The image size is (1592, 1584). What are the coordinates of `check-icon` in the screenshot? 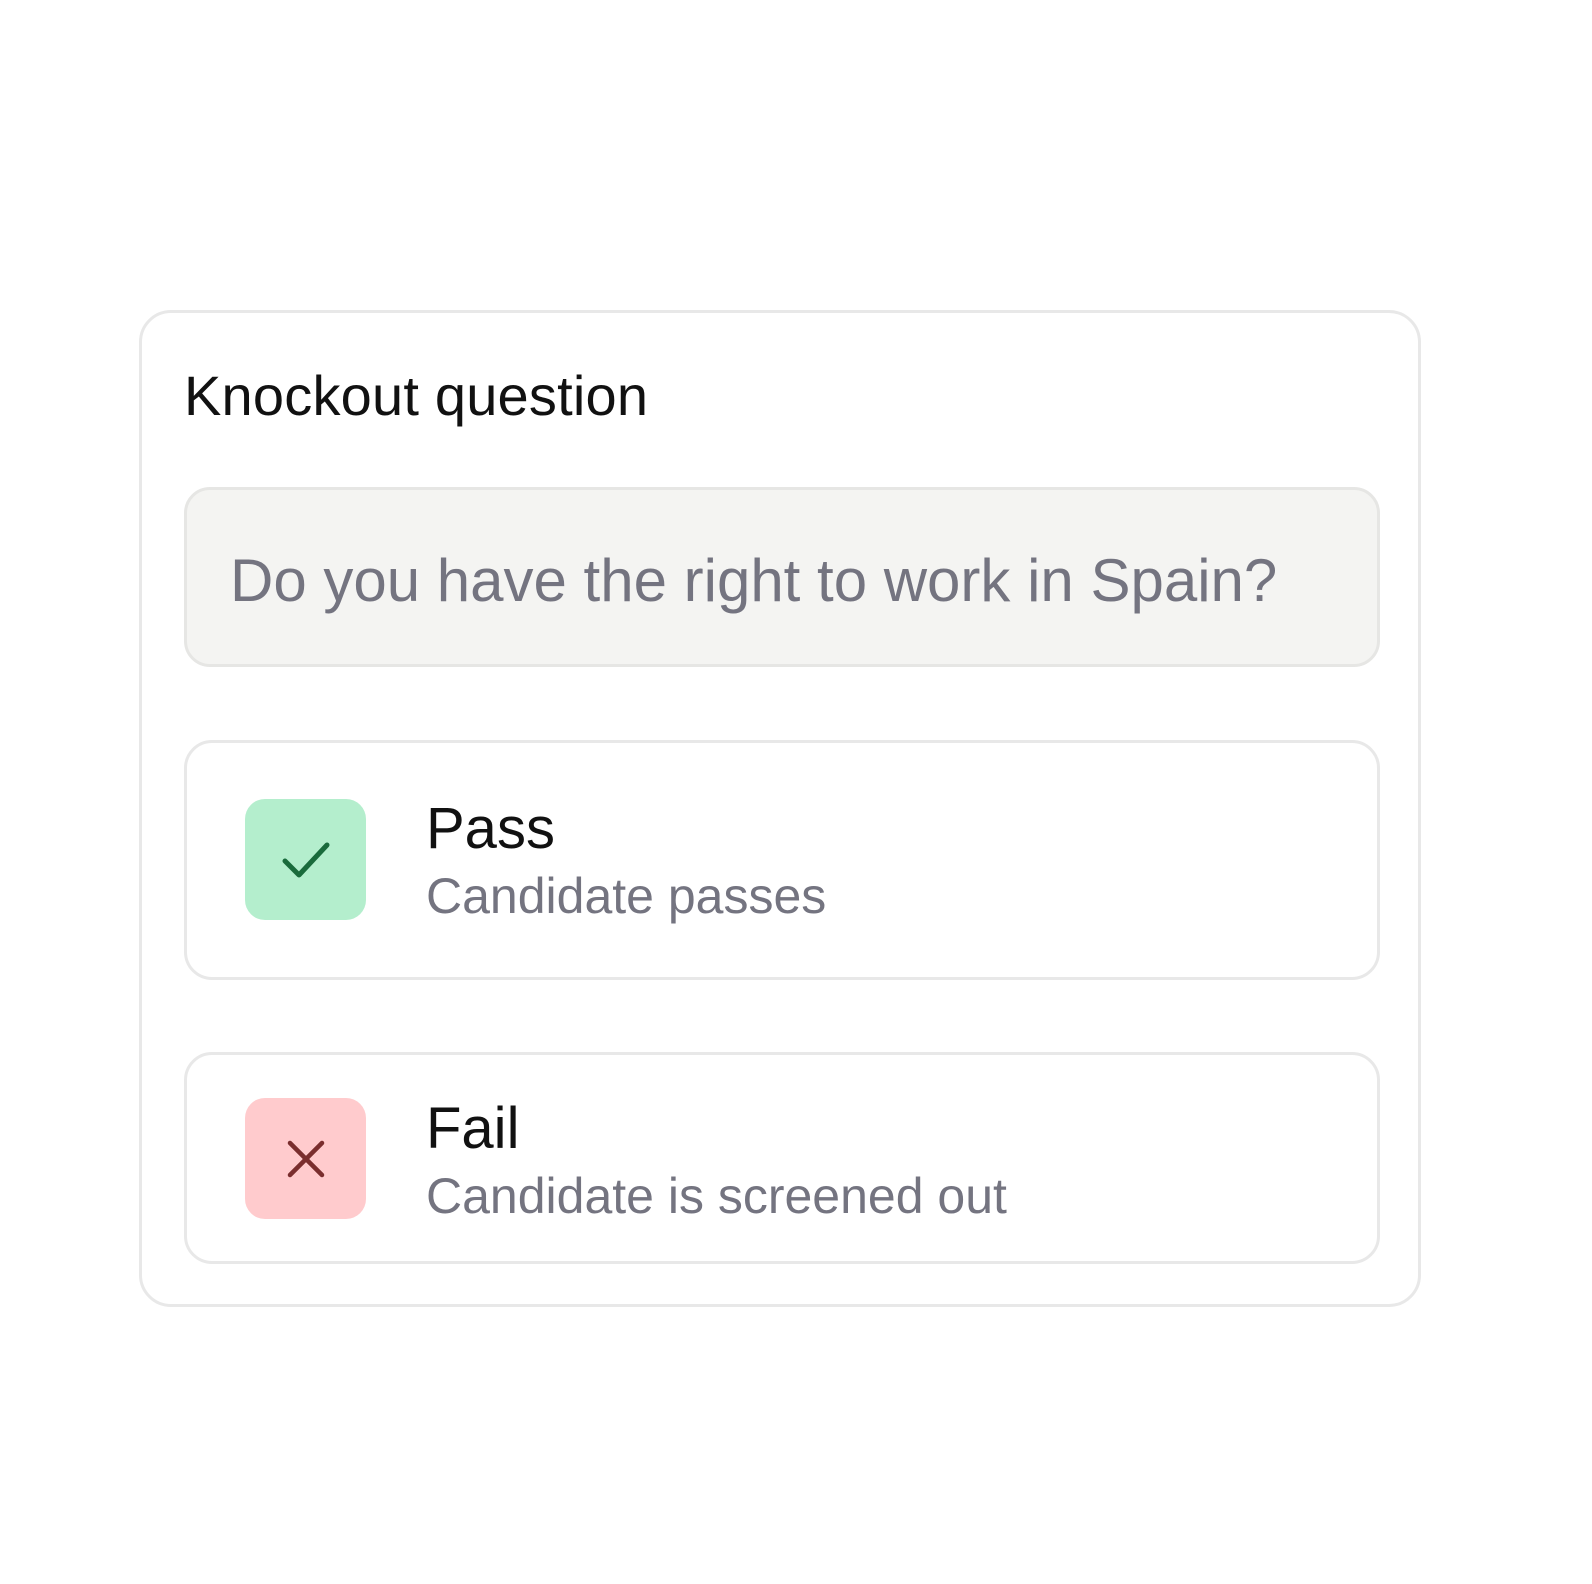 It's located at (305, 859).